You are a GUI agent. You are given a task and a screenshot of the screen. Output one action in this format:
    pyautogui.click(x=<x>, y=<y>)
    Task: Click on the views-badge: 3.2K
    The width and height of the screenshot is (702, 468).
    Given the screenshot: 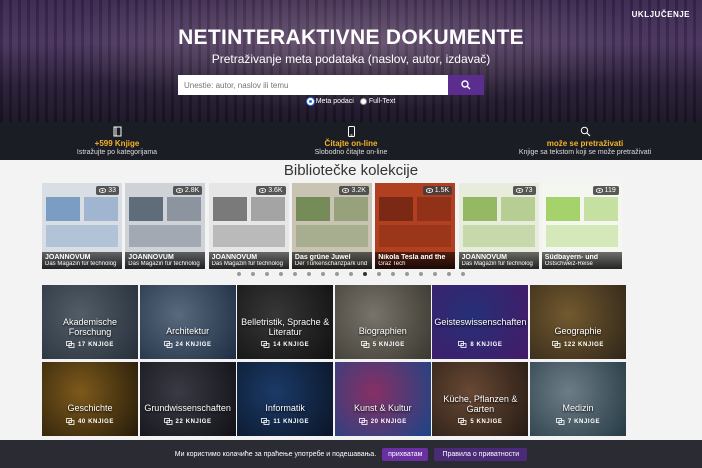 What is the action you would take?
    pyautogui.click(x=354, y=190)
    